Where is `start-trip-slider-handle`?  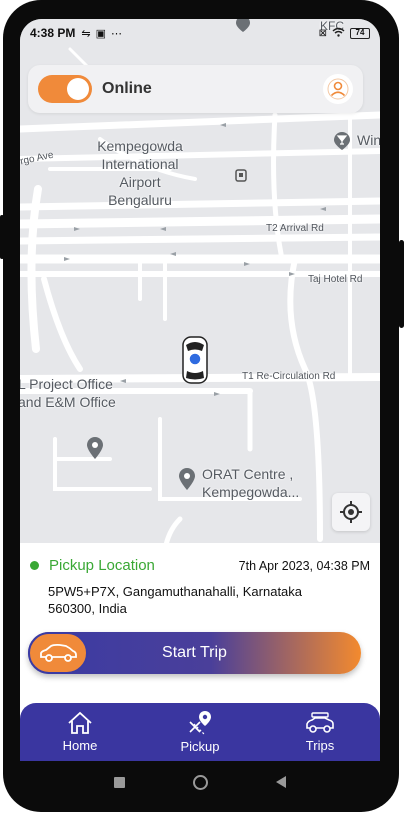 start-trip-slider-handle is located at coordinates (58, 653).